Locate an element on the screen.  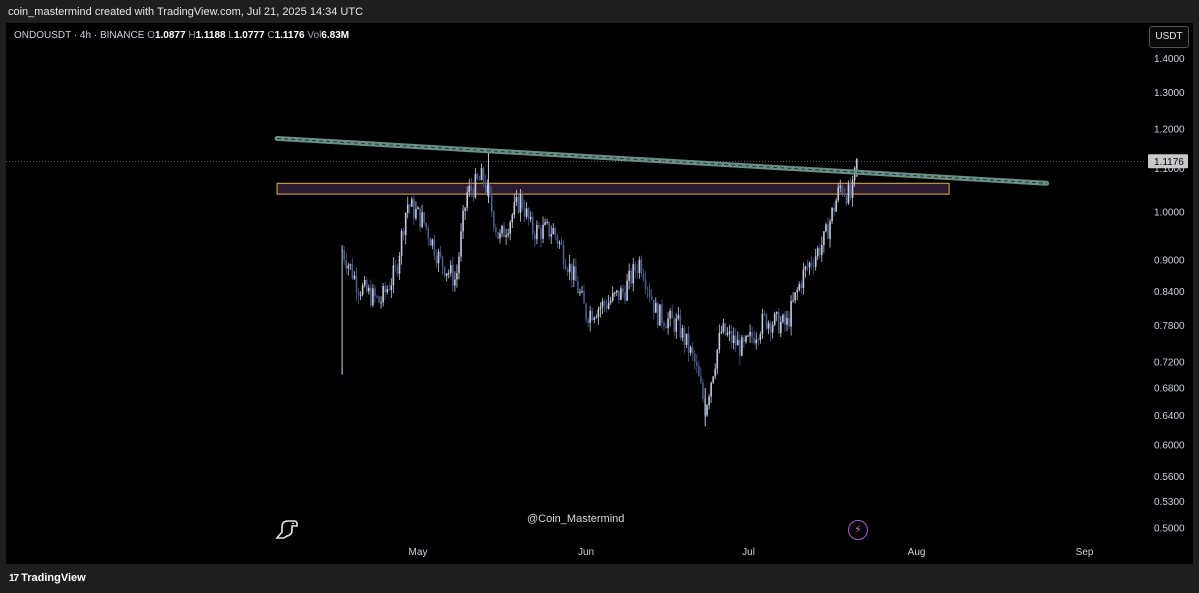
price-tick-label: 0.9000 is located at coordinates (1169, 261).